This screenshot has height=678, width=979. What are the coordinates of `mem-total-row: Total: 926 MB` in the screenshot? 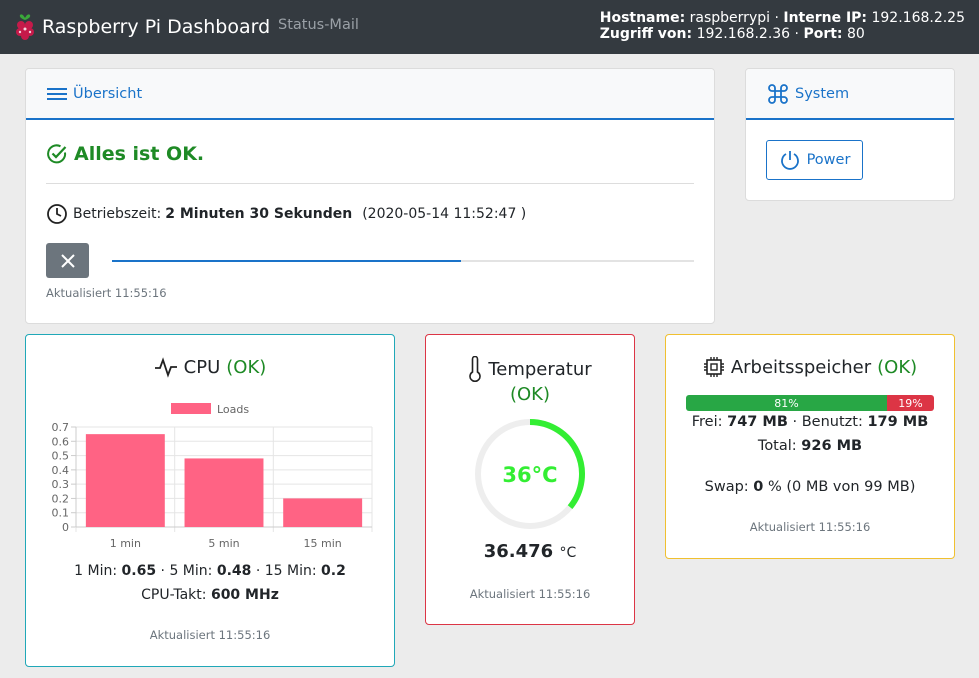 It's located at (810, 446).